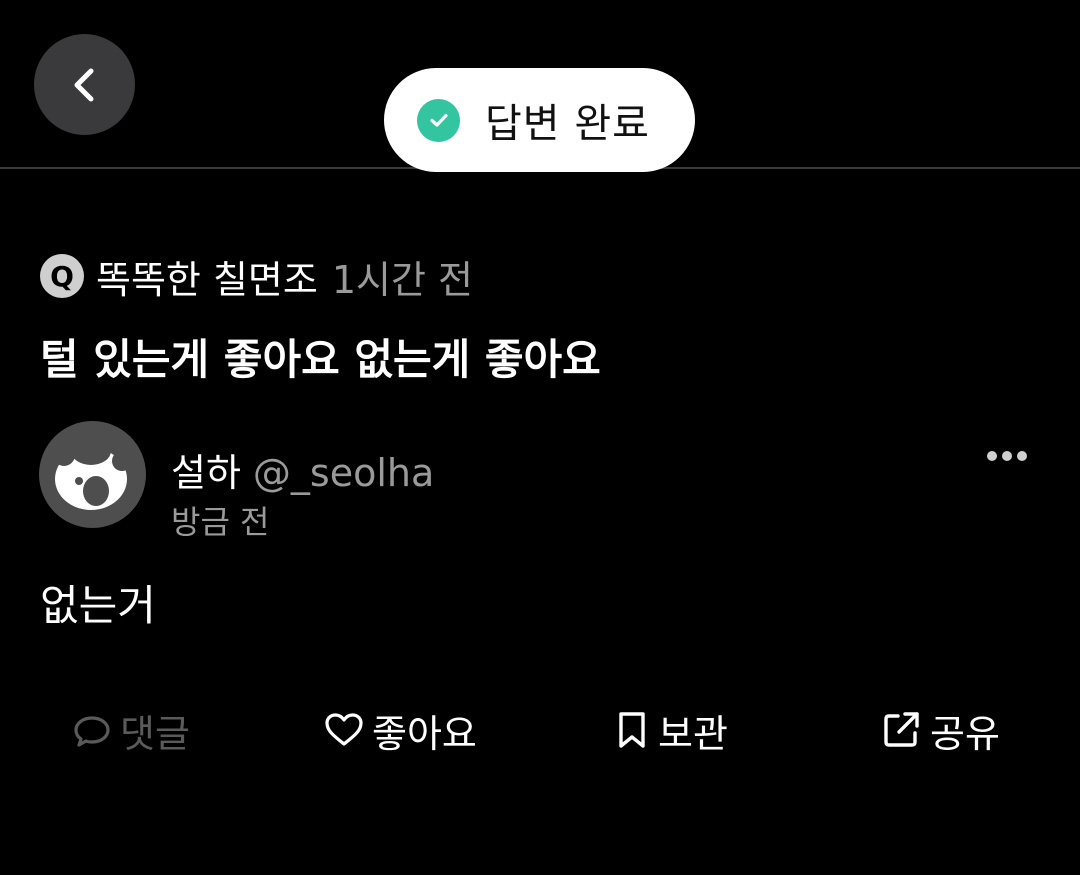  I want to click on answer-author-name: 설하, so click(206, 469).